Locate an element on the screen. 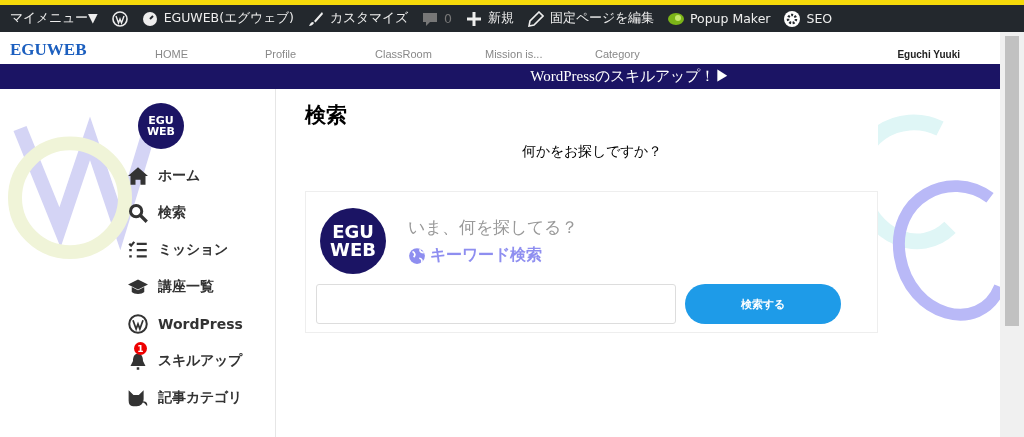 The width and height of the screenshot is (1024, 437). comment-icon is located at coordinates (429, 18).